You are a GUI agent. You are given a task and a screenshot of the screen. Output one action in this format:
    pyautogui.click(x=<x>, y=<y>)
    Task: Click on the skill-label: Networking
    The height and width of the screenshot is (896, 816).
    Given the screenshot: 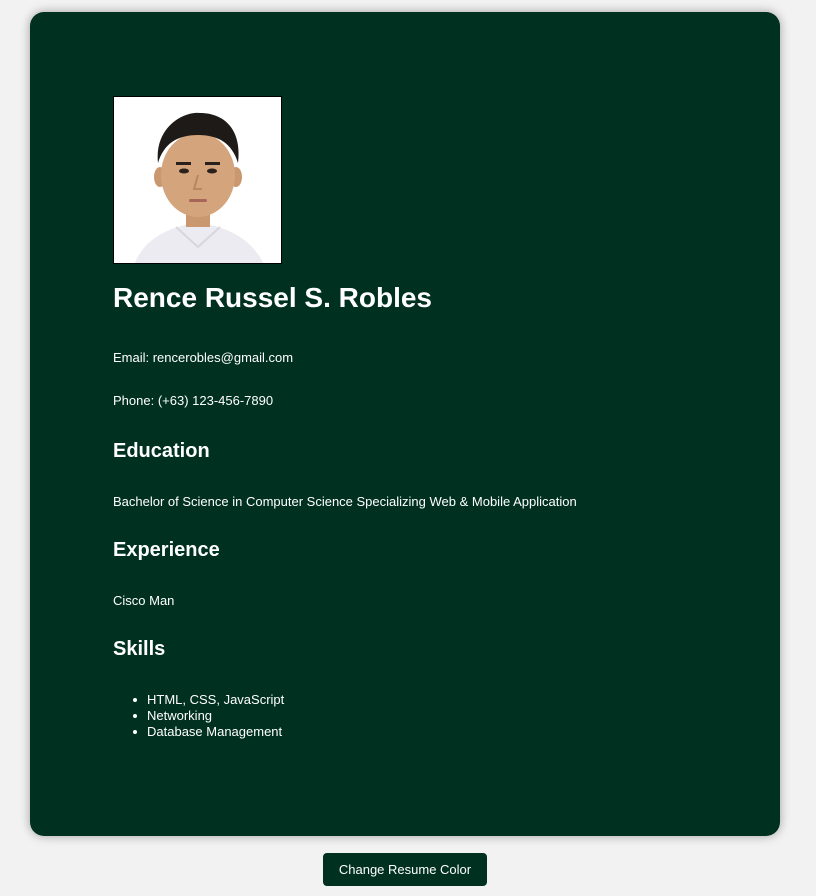 What is the action you would take?
    pyautogui.click(x=180, y=715)
    